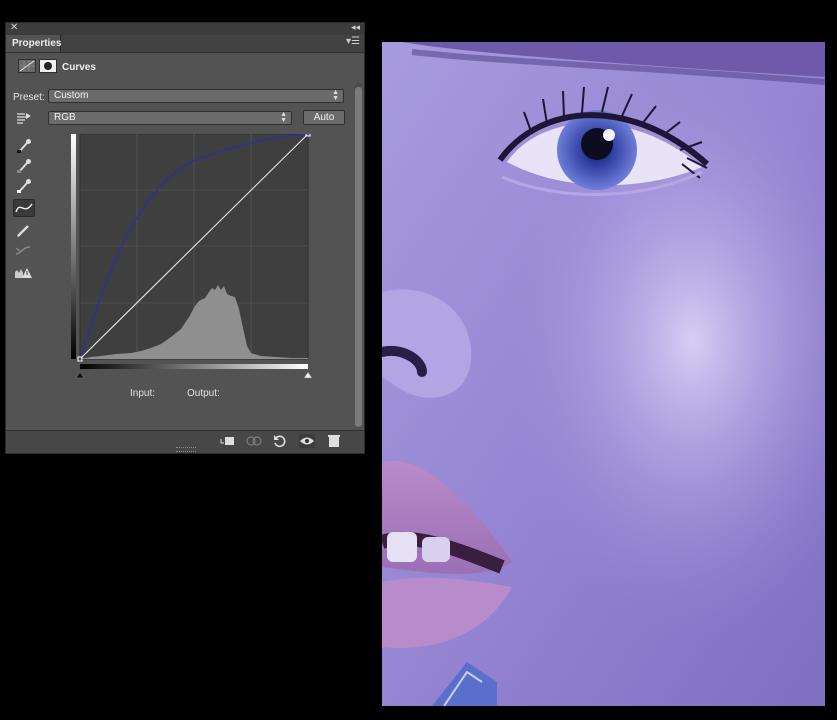 The height and width of the screenshot is (720, 837). What do you see at coordinates (71, 95) in the screenshot?
I see `preset-value: Custom` at bounding box center [71, 95].